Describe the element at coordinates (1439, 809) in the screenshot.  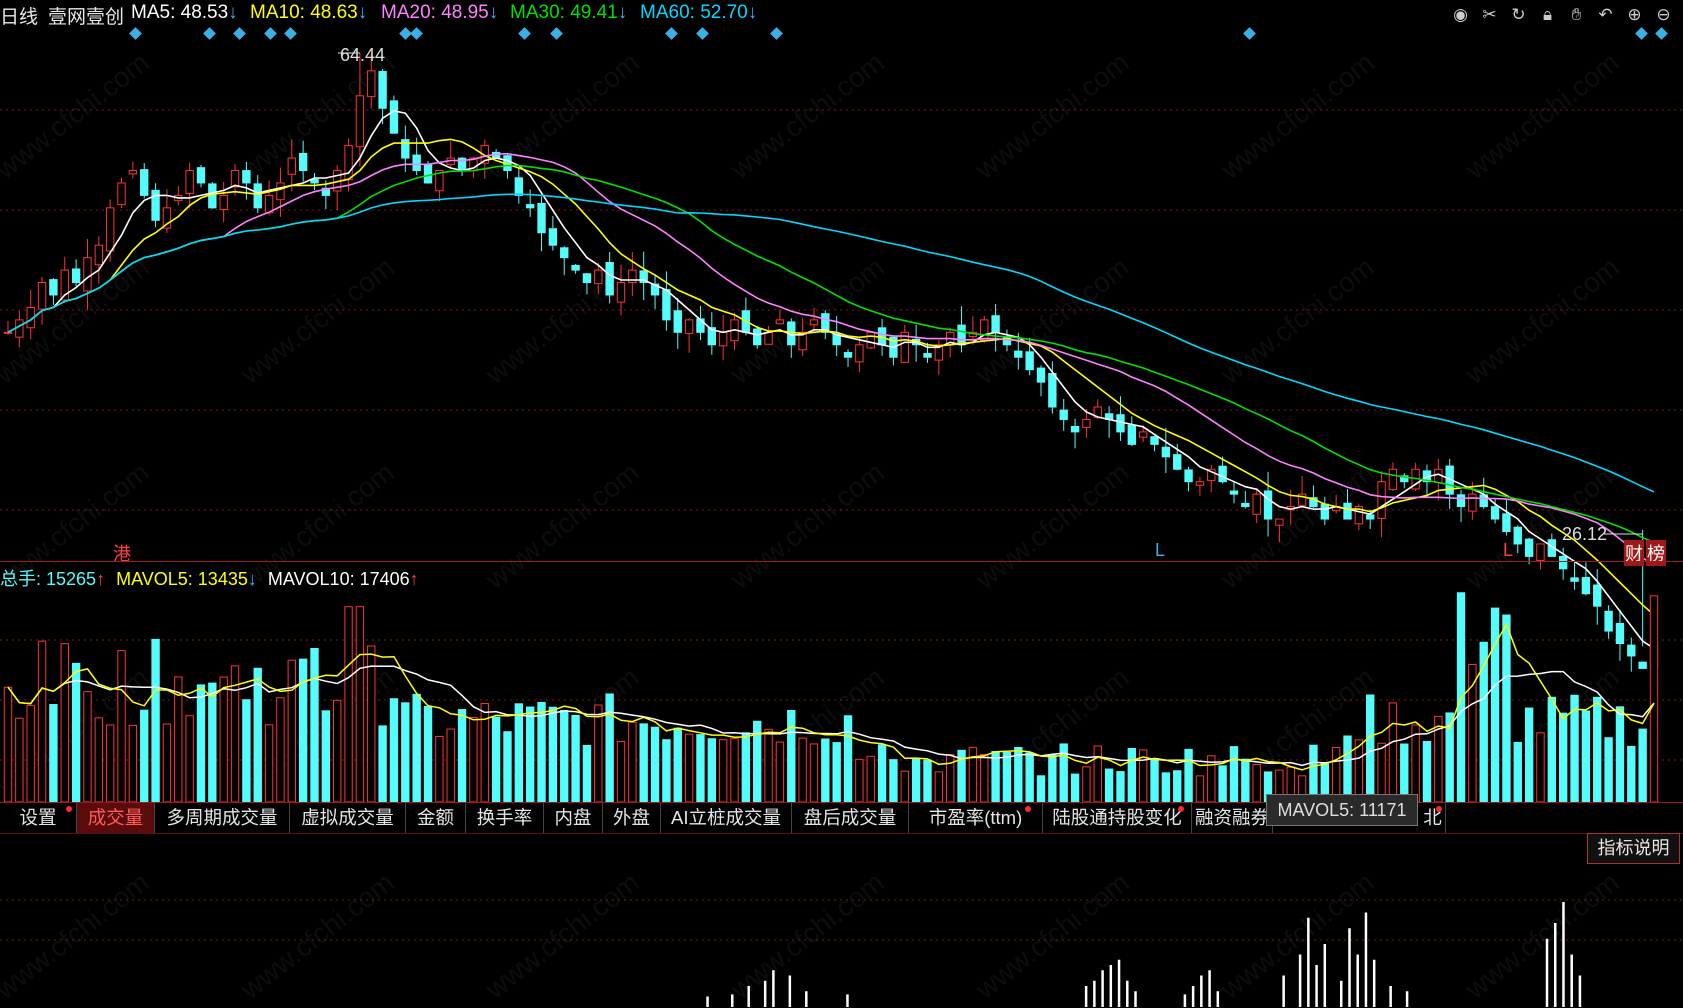
I see `more-dot` at that location.